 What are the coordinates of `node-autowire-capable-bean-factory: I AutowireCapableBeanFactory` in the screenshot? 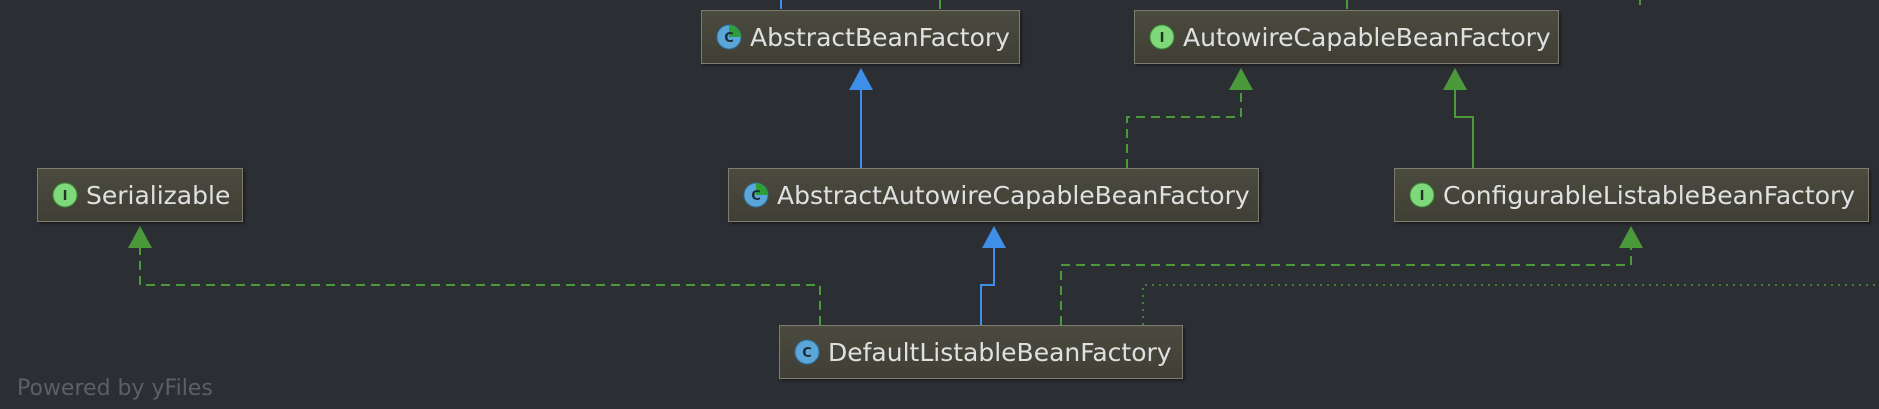 It's located at (1346, 37).